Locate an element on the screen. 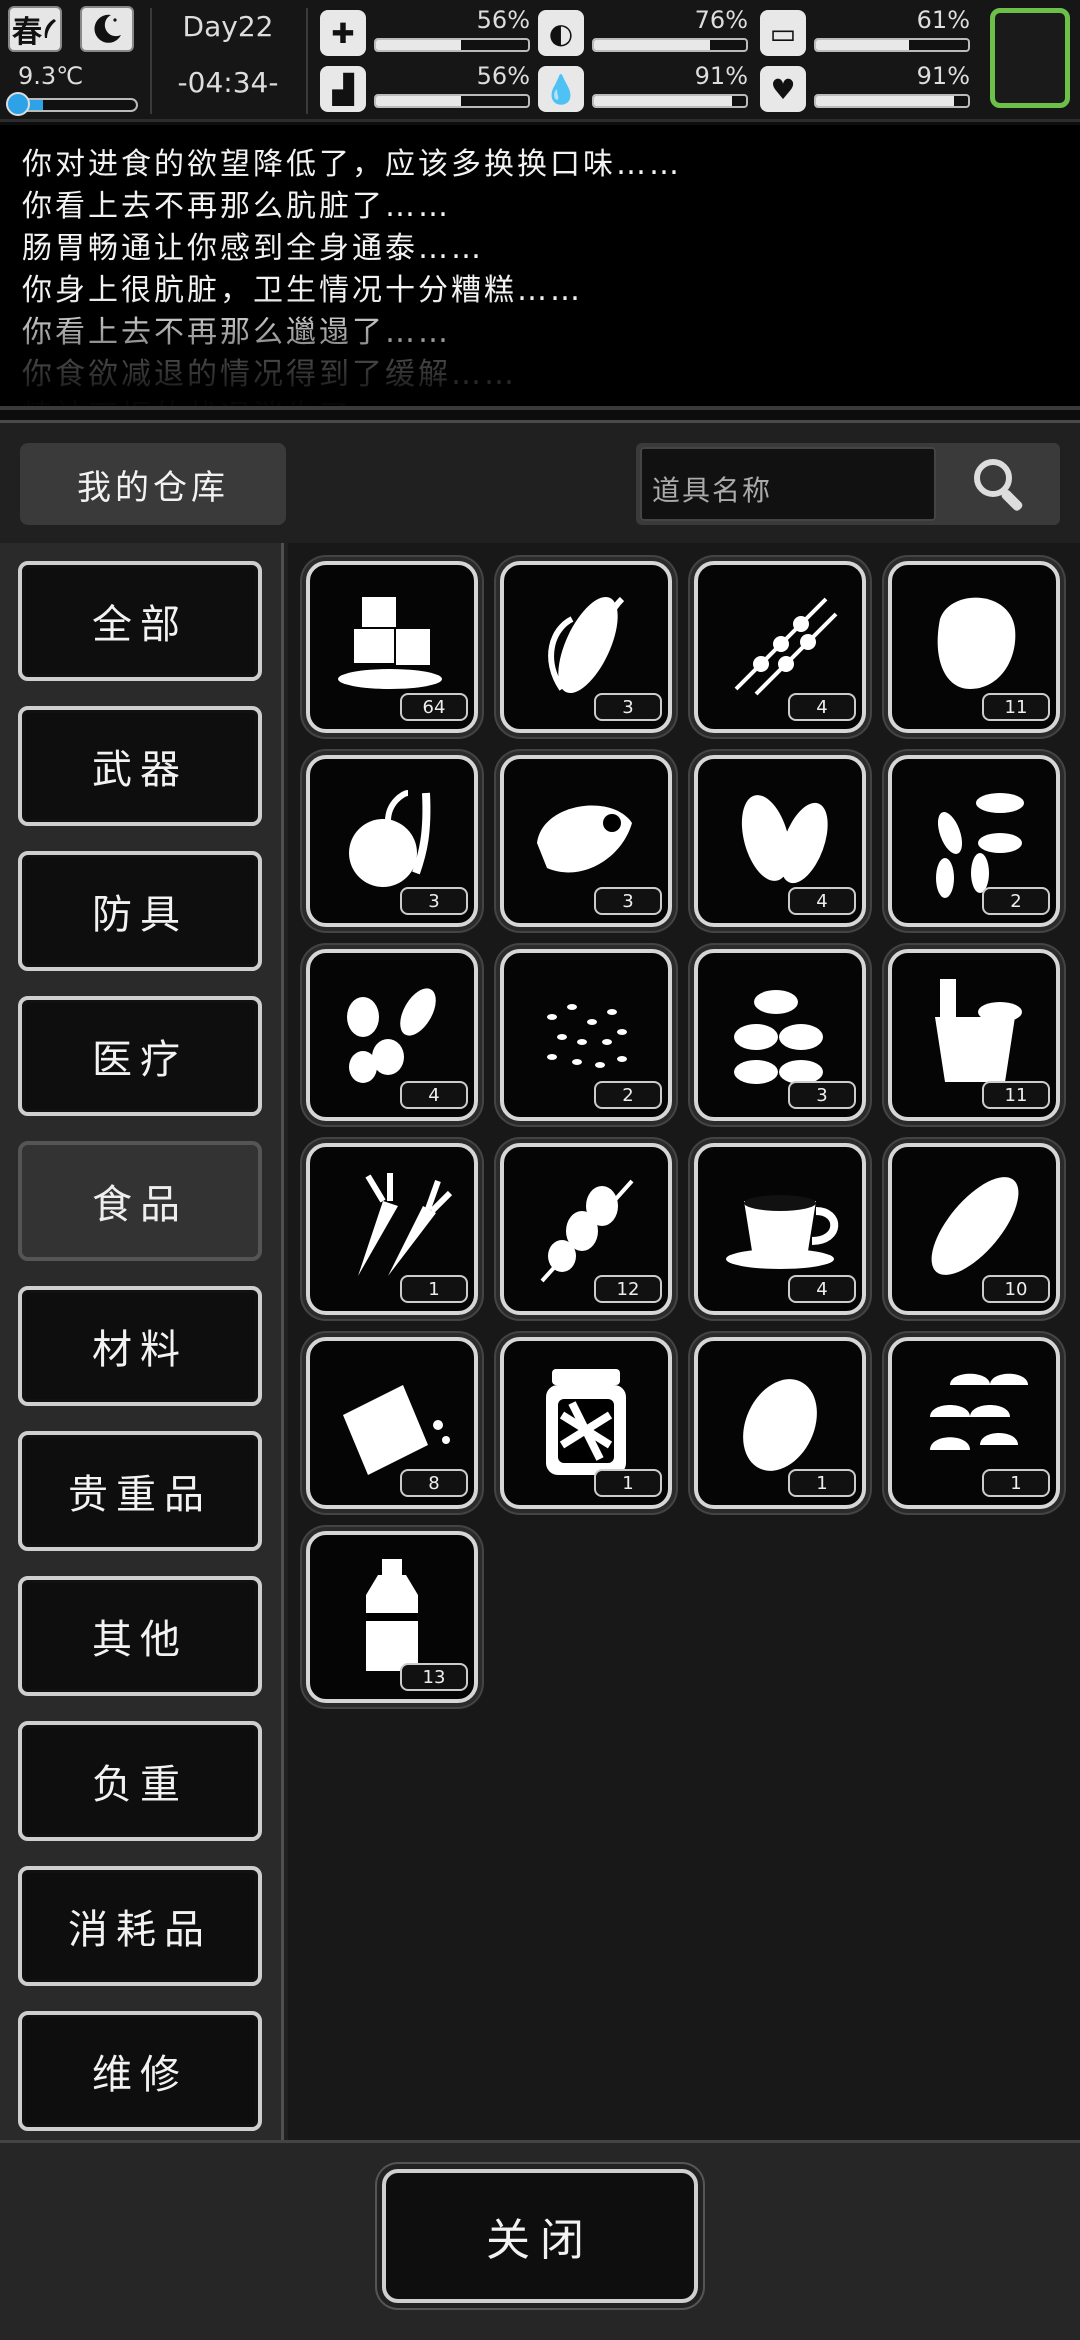  season-badge: 春 is located at coordinates (35, 29).